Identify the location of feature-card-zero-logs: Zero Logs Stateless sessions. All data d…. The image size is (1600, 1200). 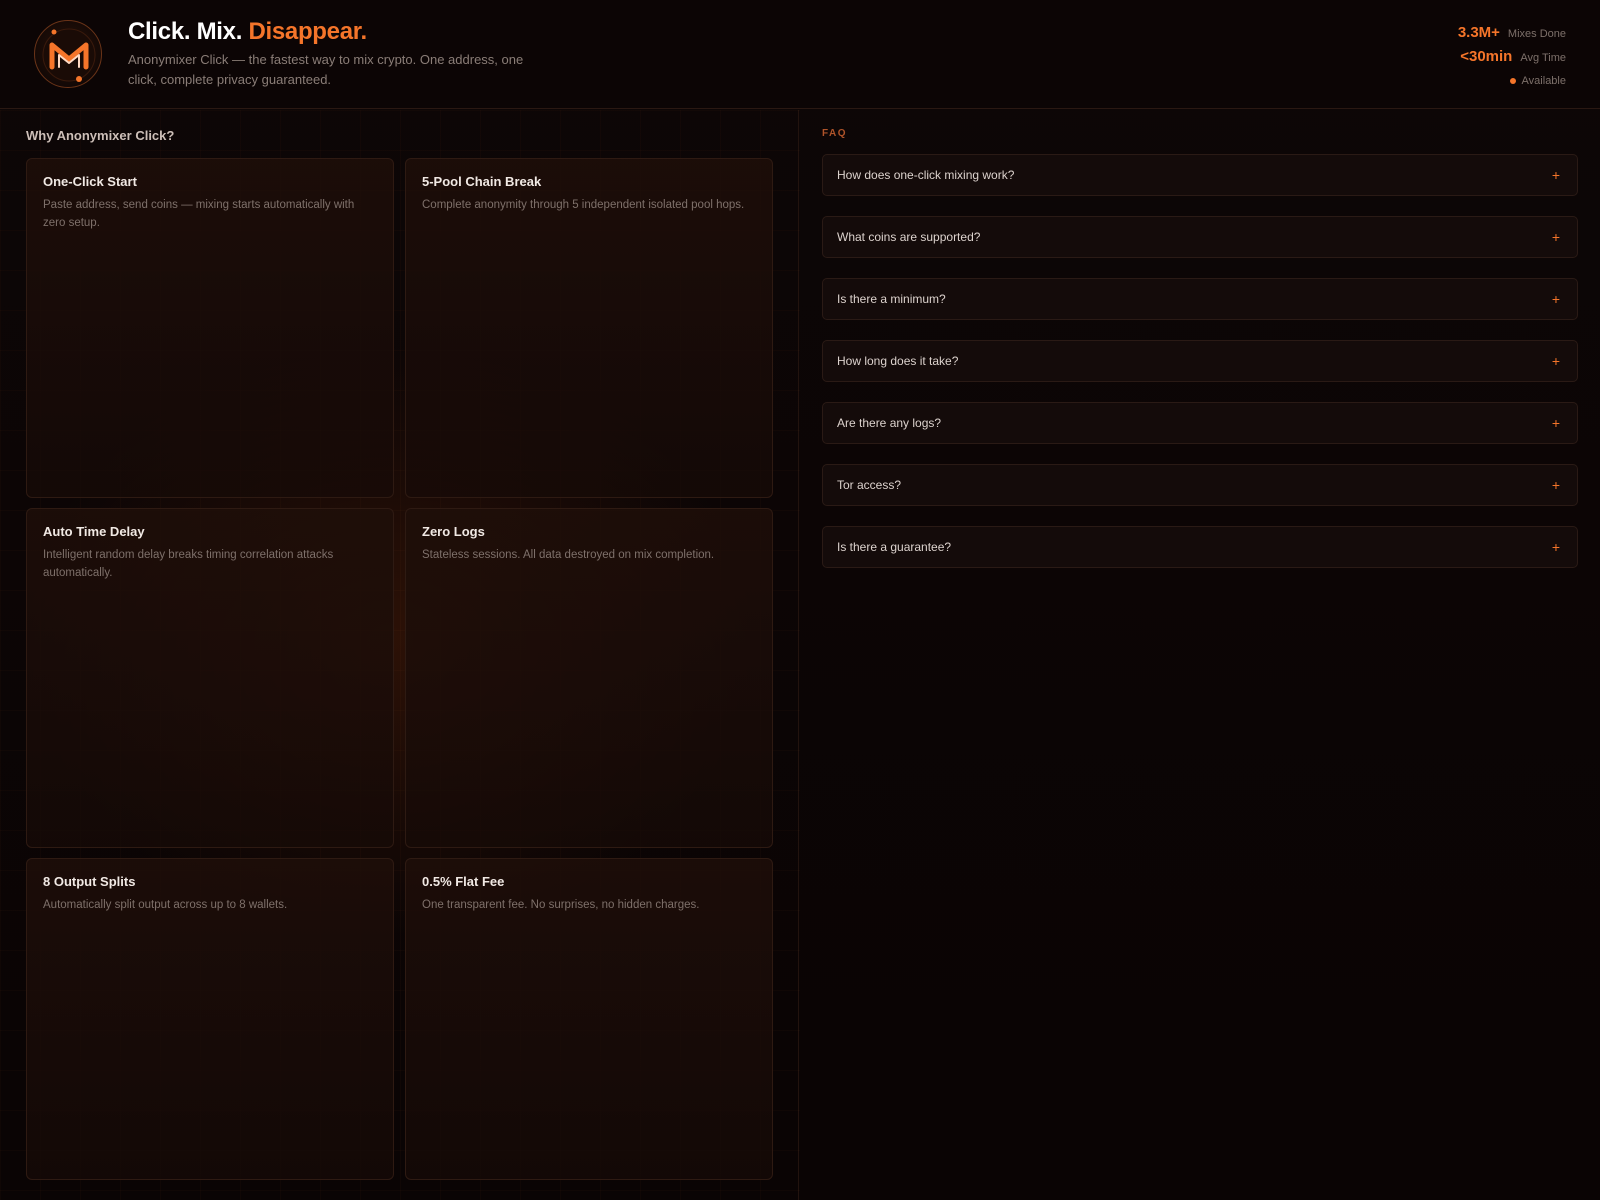
(589, 678).